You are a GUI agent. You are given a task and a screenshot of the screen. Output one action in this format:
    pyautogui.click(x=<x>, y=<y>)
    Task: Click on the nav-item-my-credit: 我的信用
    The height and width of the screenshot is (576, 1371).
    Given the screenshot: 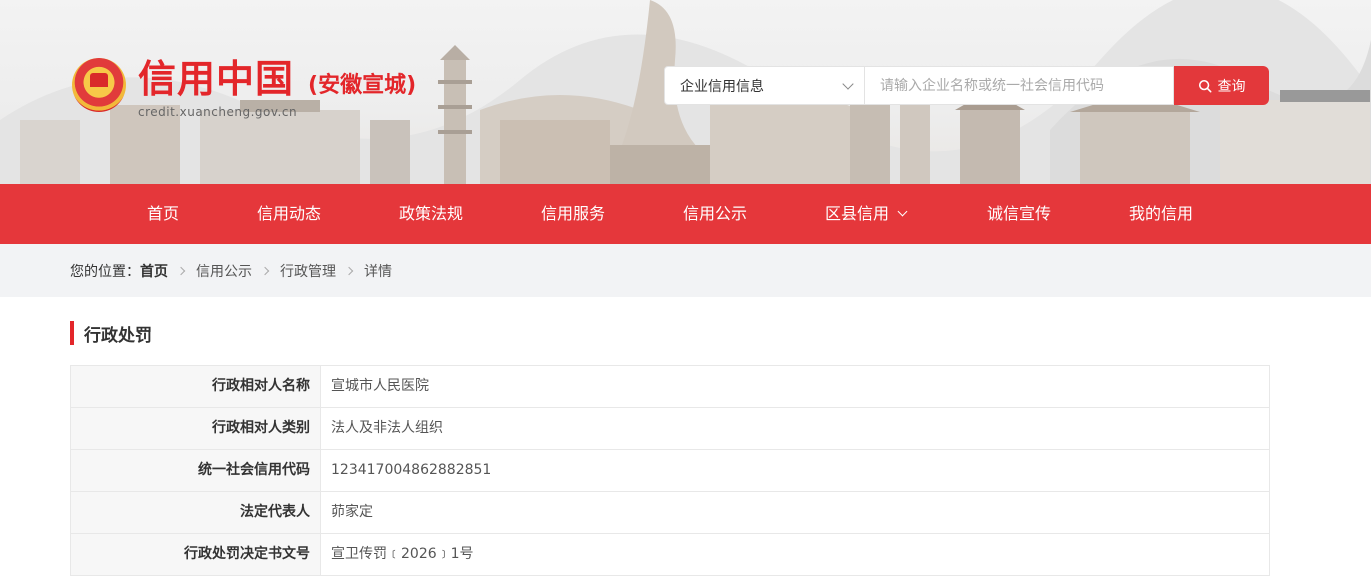 What is the action you would take?
    pyautogui.click(x=1161, y=214)
    